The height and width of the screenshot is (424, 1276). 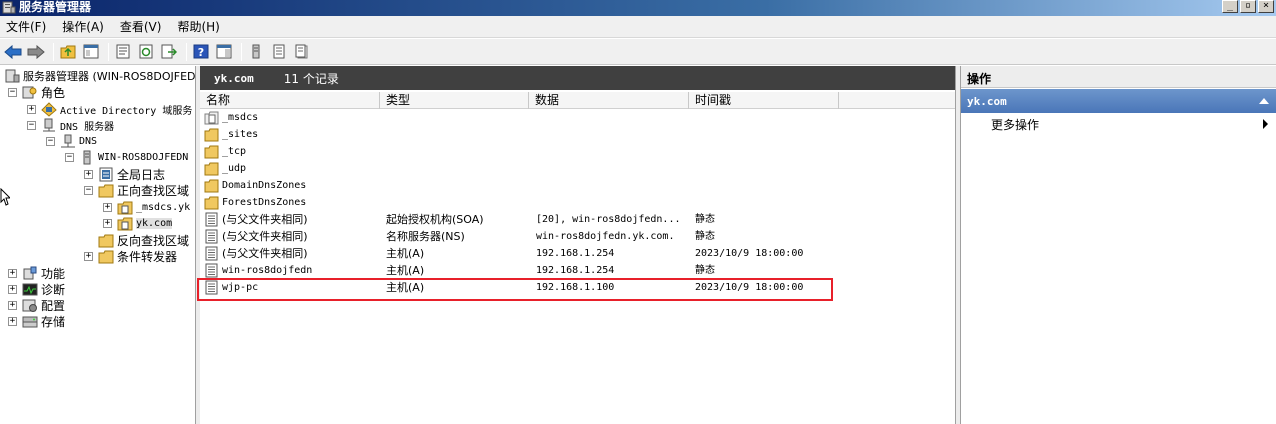 What do you see at coordinates (153, 207) in the screenshot?
I see `tree-item-msdcs-zone: _msdcs.yk` at bounding box center [153, 207].